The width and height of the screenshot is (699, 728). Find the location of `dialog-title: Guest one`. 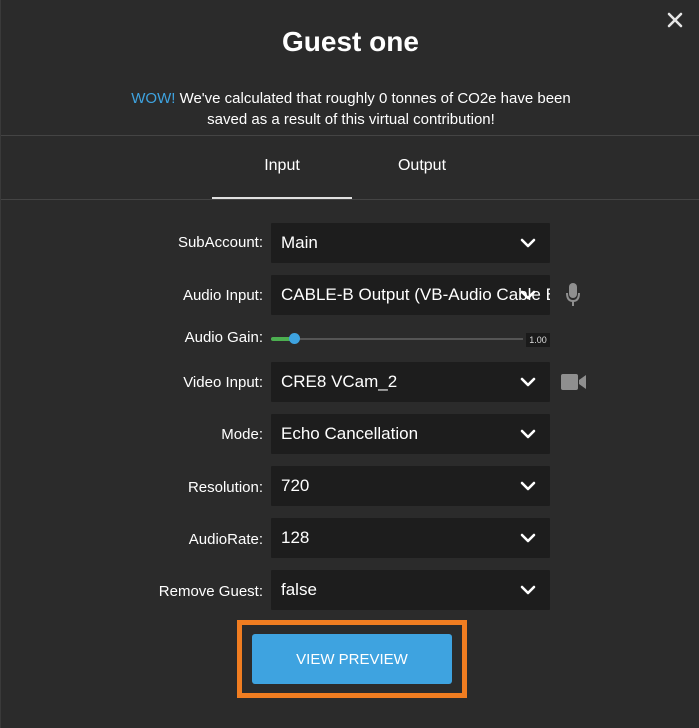

dialog-title: Guest one is located at coordinates (350, 41).